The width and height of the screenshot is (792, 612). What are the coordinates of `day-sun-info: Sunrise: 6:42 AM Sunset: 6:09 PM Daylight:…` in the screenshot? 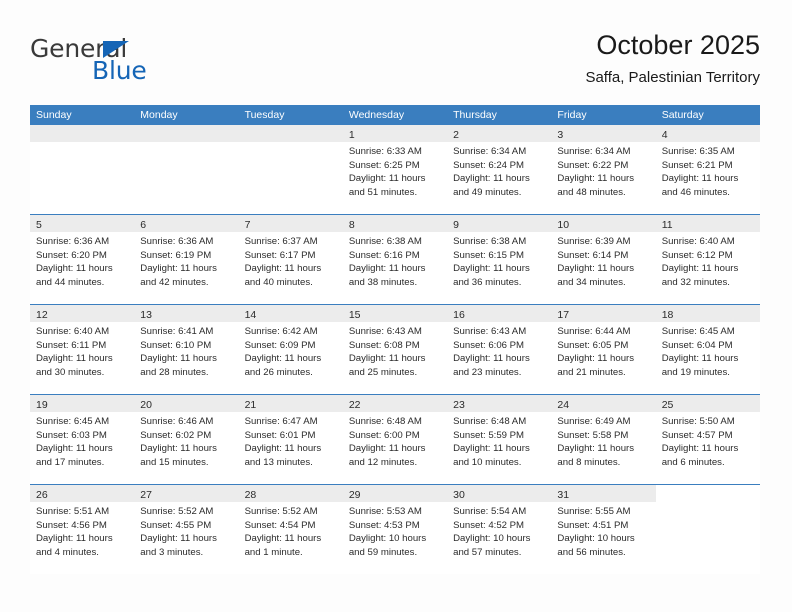 It's located at (291, 350).